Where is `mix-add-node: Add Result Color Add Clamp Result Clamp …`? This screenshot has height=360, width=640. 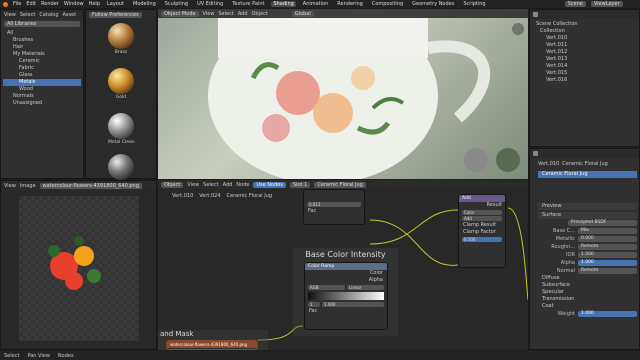 mix-add-node: Add Result Color Add Clamp Result Clamp … is located at coordinates (482, 231).